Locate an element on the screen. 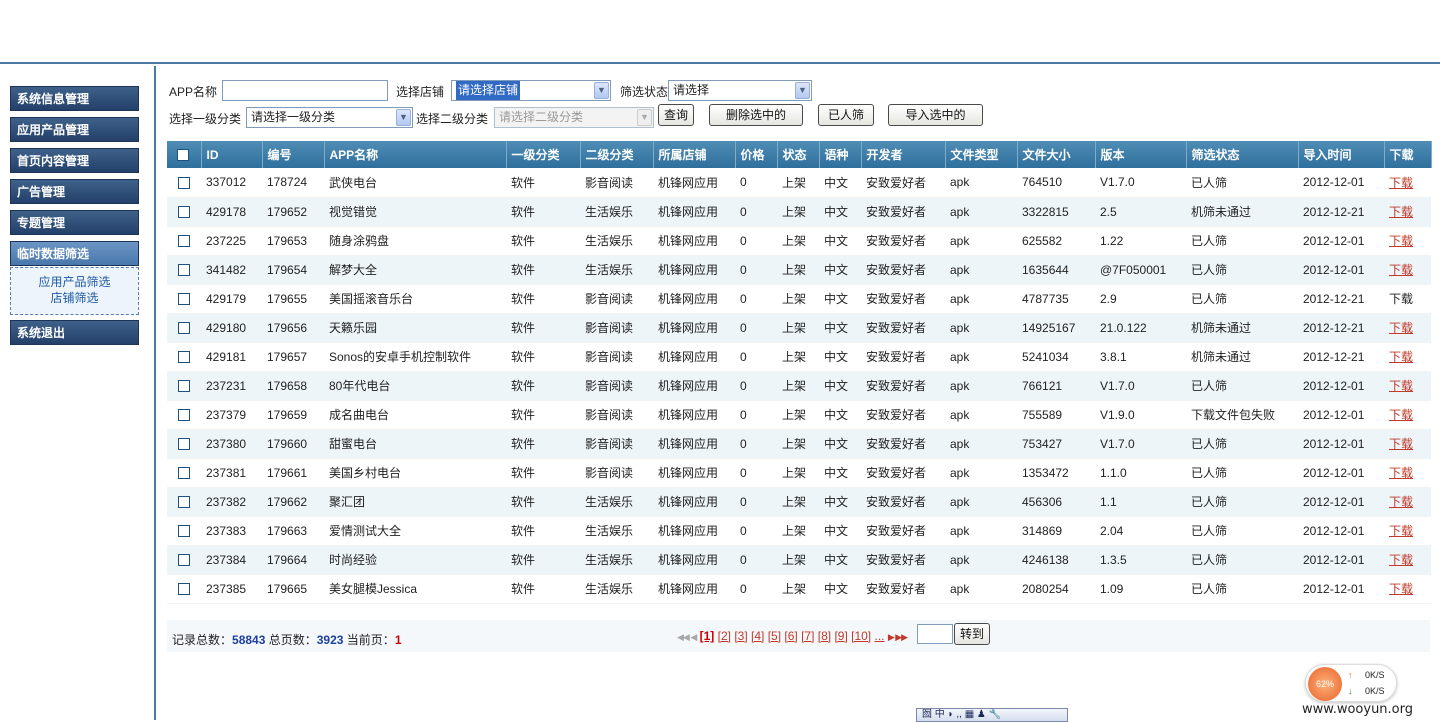 The image size is (1440, 722). category1-select: 请选择一级分类 ▼ is located at coordinates (329, 117).